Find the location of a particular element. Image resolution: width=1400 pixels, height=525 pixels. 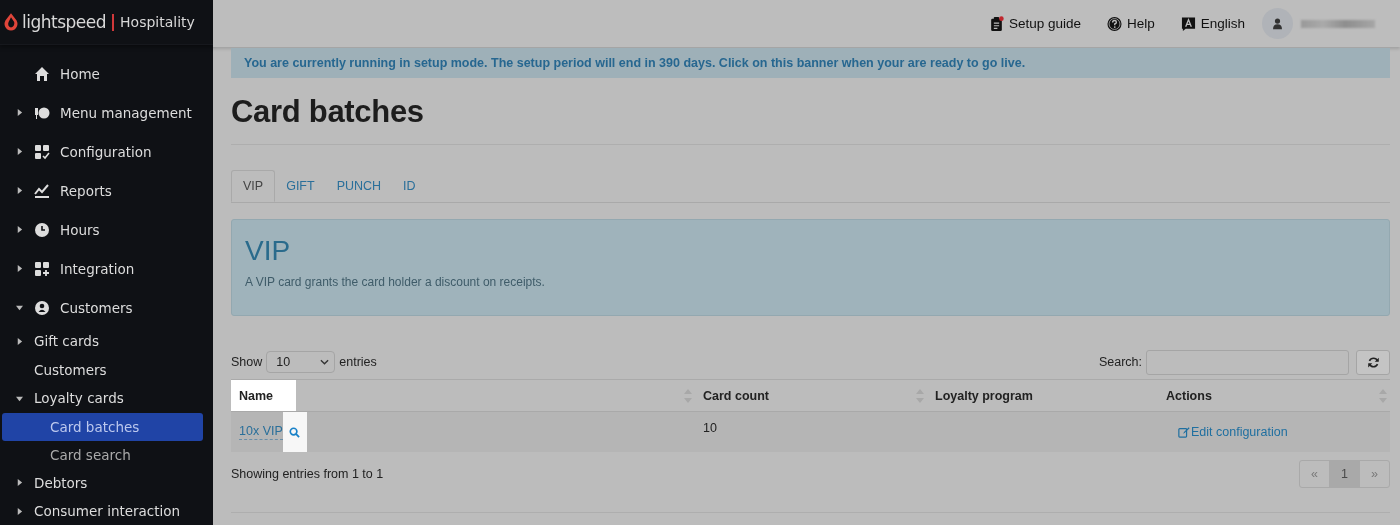

sidebar-item: Hours is located at coordinates (101, 229).